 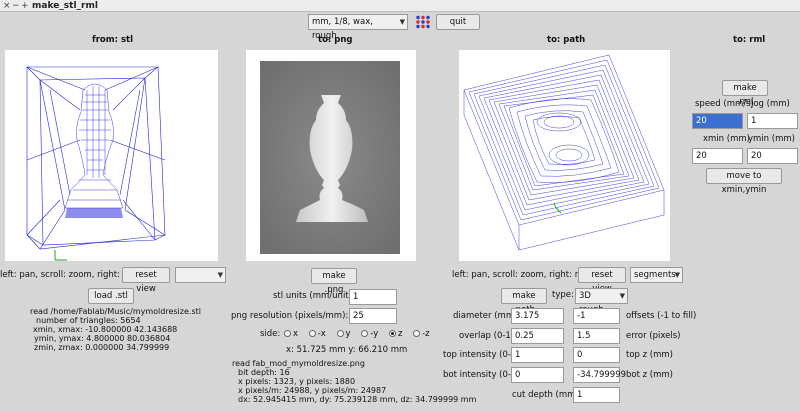 I want to click on bot-intensity-label: bot intensity (0-1), so click(x=481, y=375).